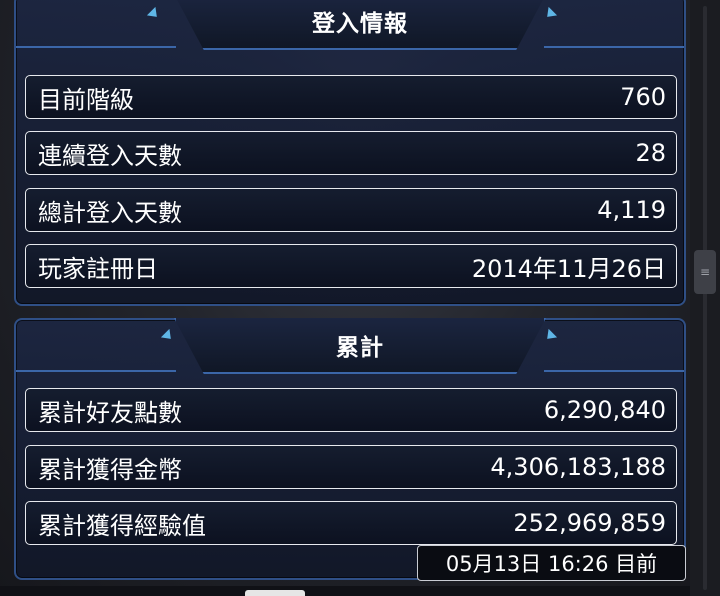 The height and width of the screenshot is (596, 720). Describe the element at coordinates (578, 467) in the screenshot. I see `row-value: 4,306,183,188` at that location.